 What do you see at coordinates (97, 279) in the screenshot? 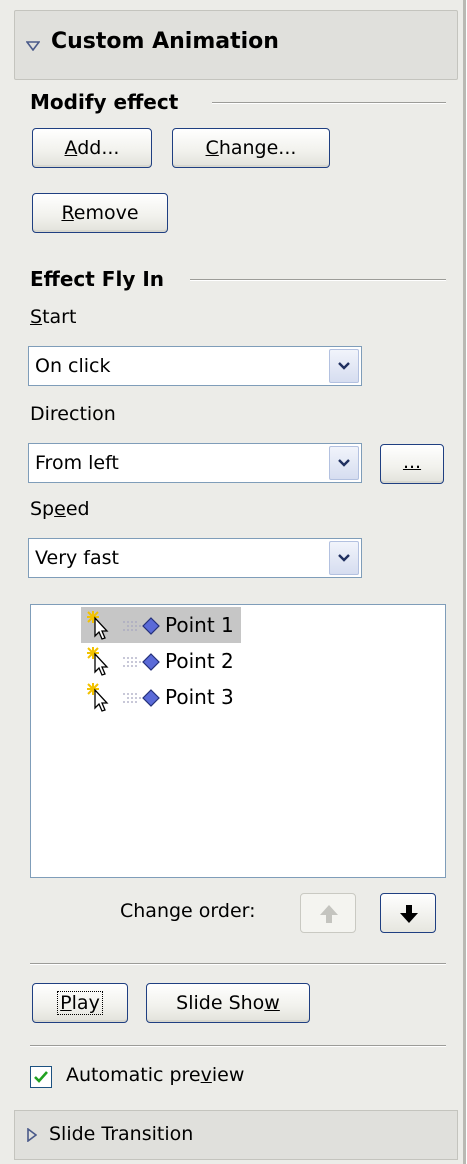
I see `effect-section-title: Effect Fly In` at bounding box center [97, 279].